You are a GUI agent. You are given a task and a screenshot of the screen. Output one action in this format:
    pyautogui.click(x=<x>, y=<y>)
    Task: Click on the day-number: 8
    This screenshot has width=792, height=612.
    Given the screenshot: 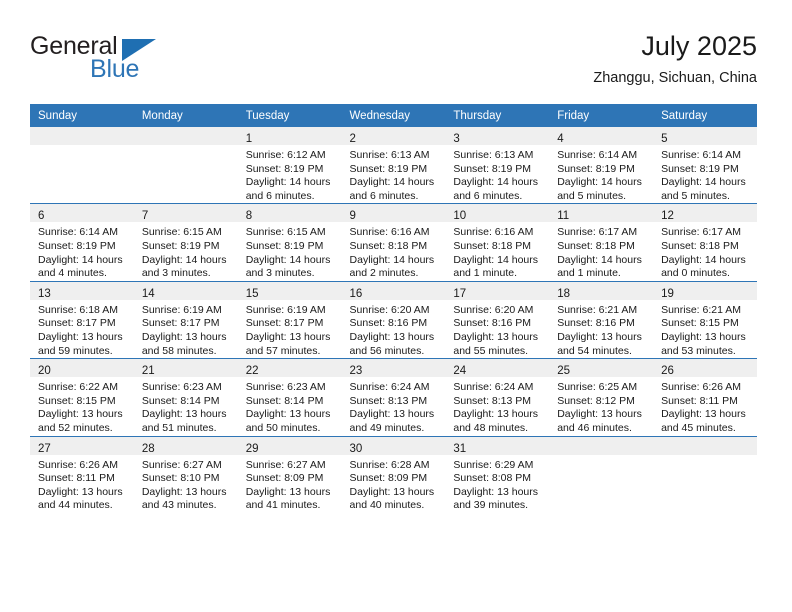 What is the action you would take?
    pyautogui.click(x=249, y=216)
    